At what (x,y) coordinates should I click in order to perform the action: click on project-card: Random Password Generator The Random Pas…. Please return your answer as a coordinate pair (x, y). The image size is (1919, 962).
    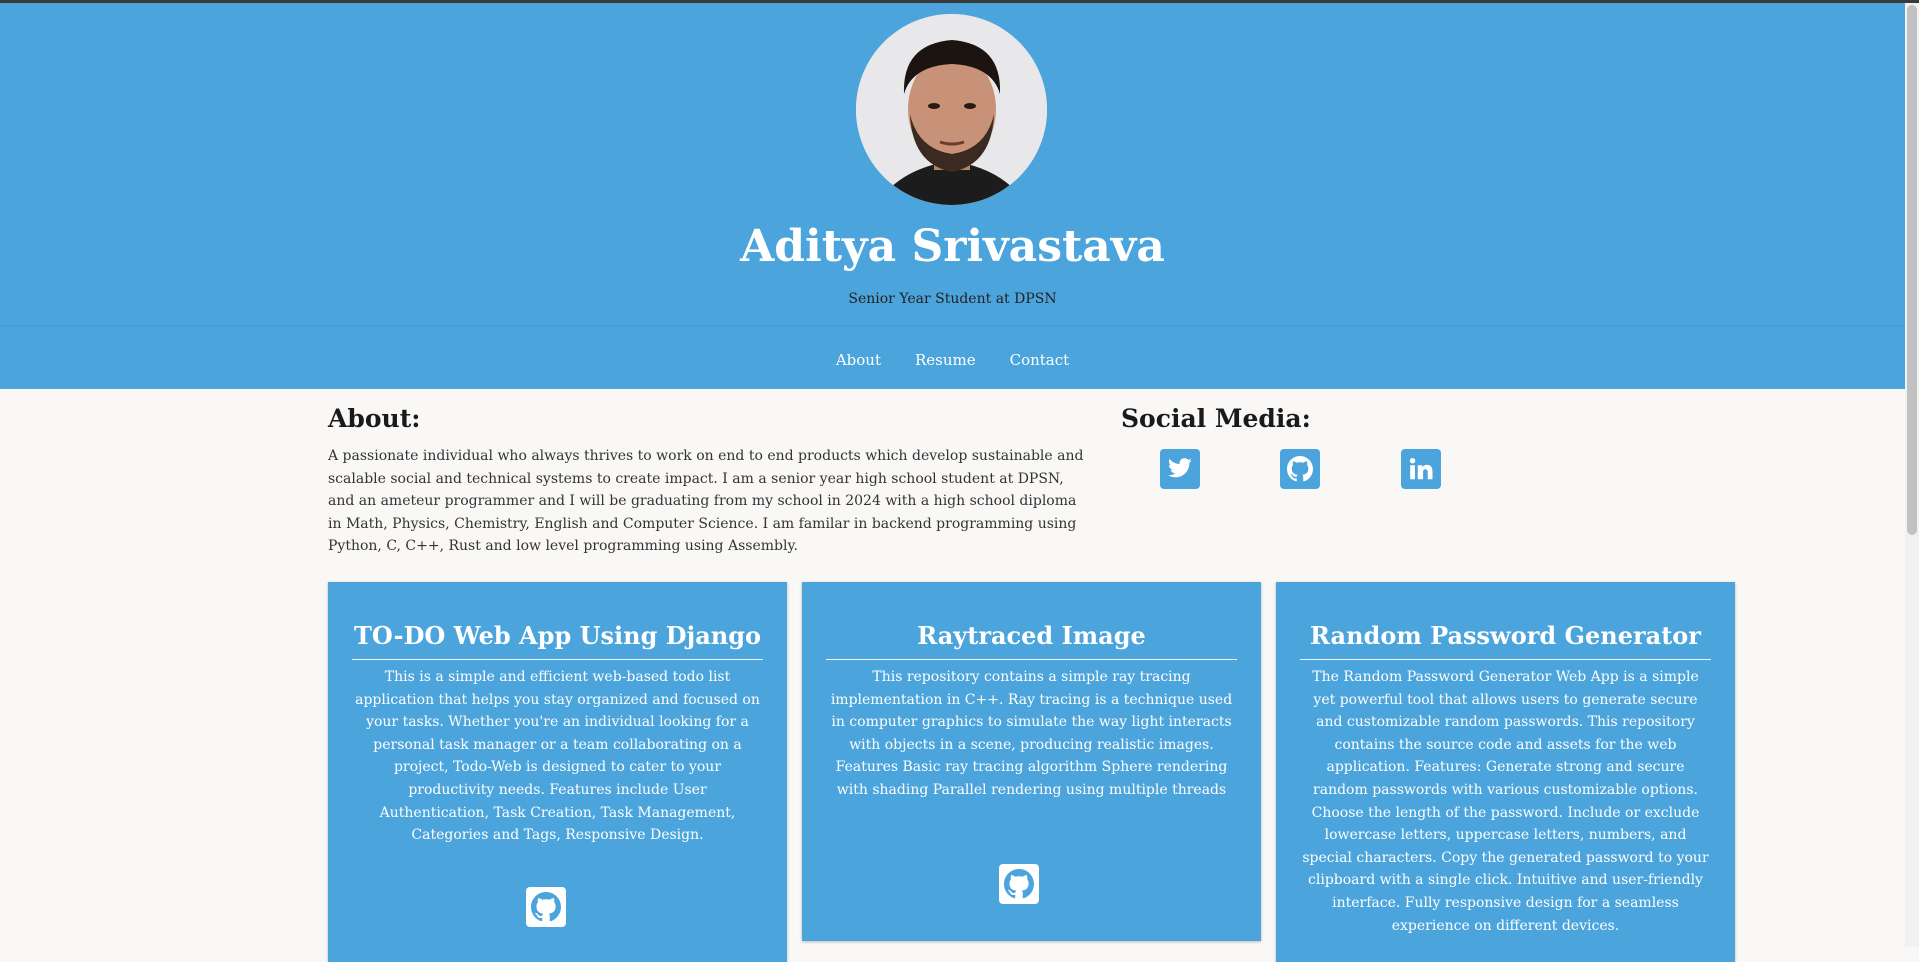
    Looking at the image, I should click on (1505, 772).